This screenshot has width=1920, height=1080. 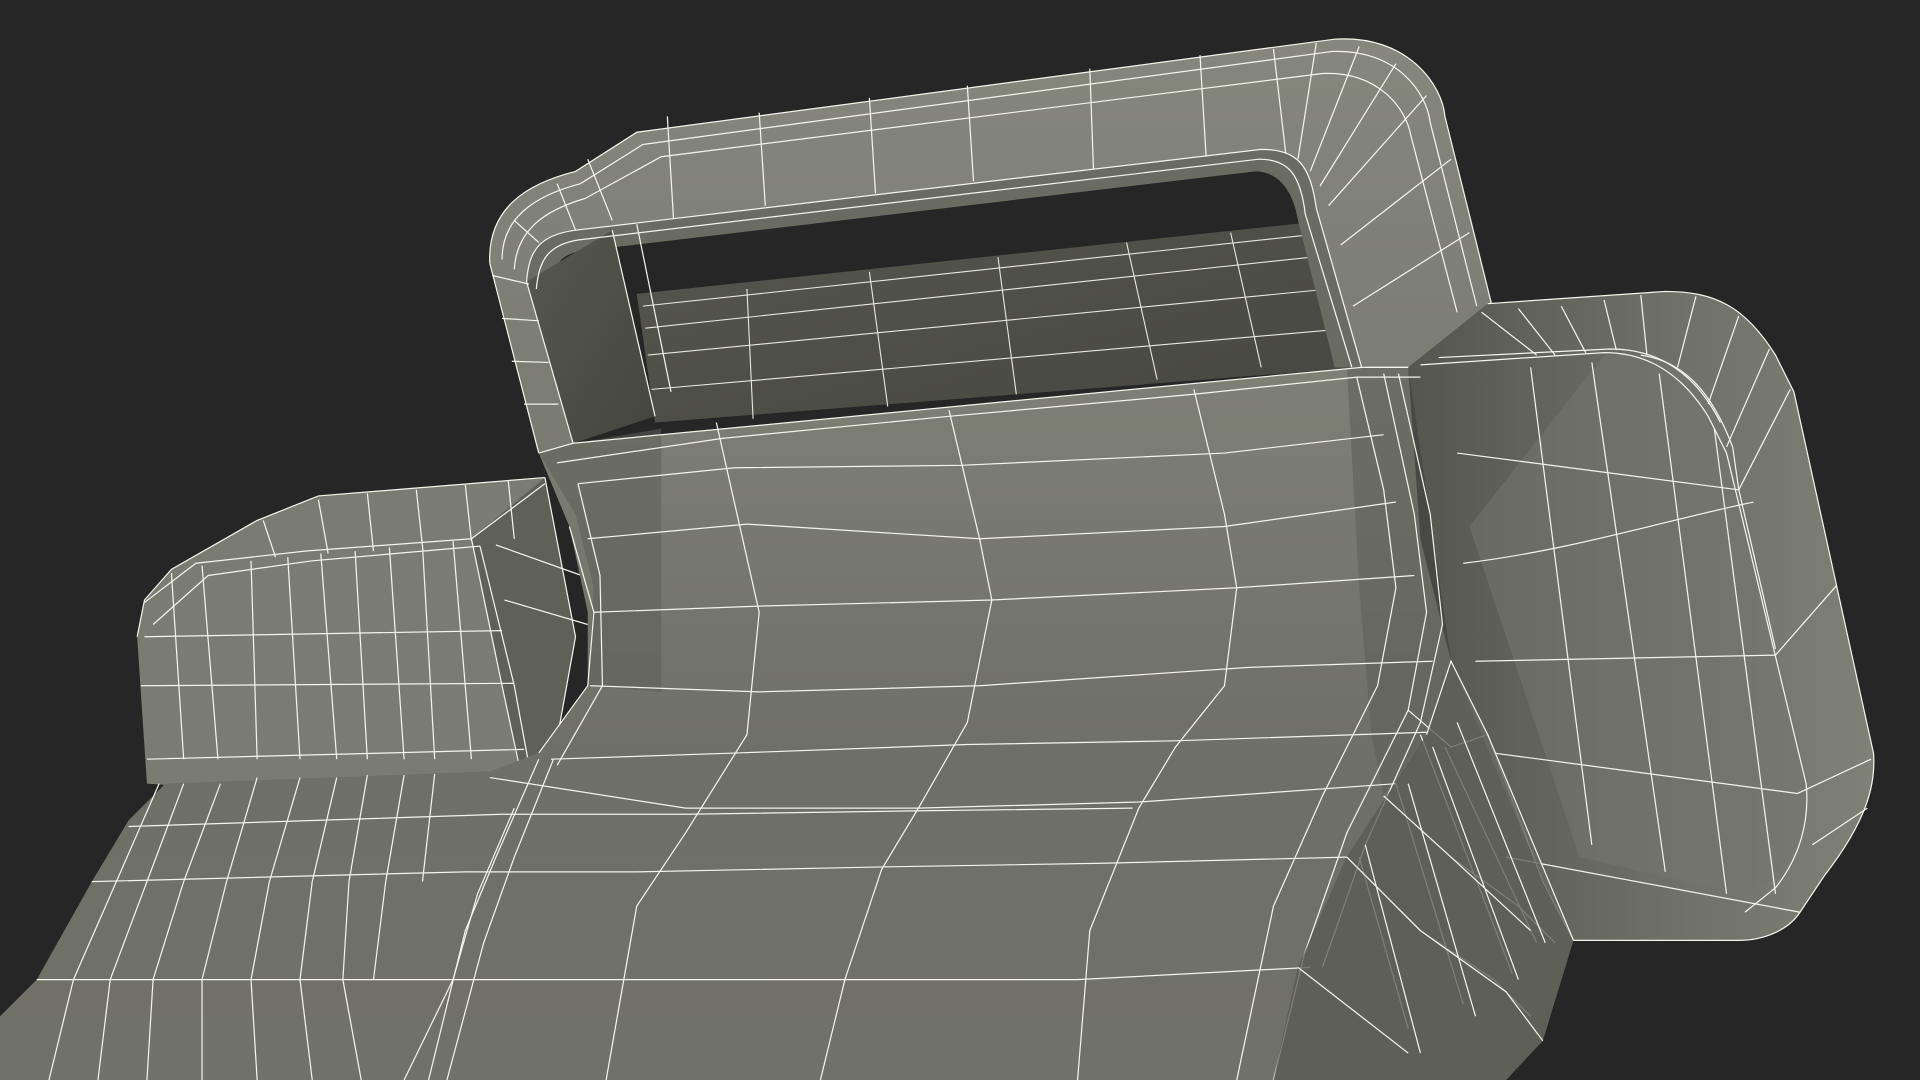 I want to click on left-block, so click(x=362, y=642).